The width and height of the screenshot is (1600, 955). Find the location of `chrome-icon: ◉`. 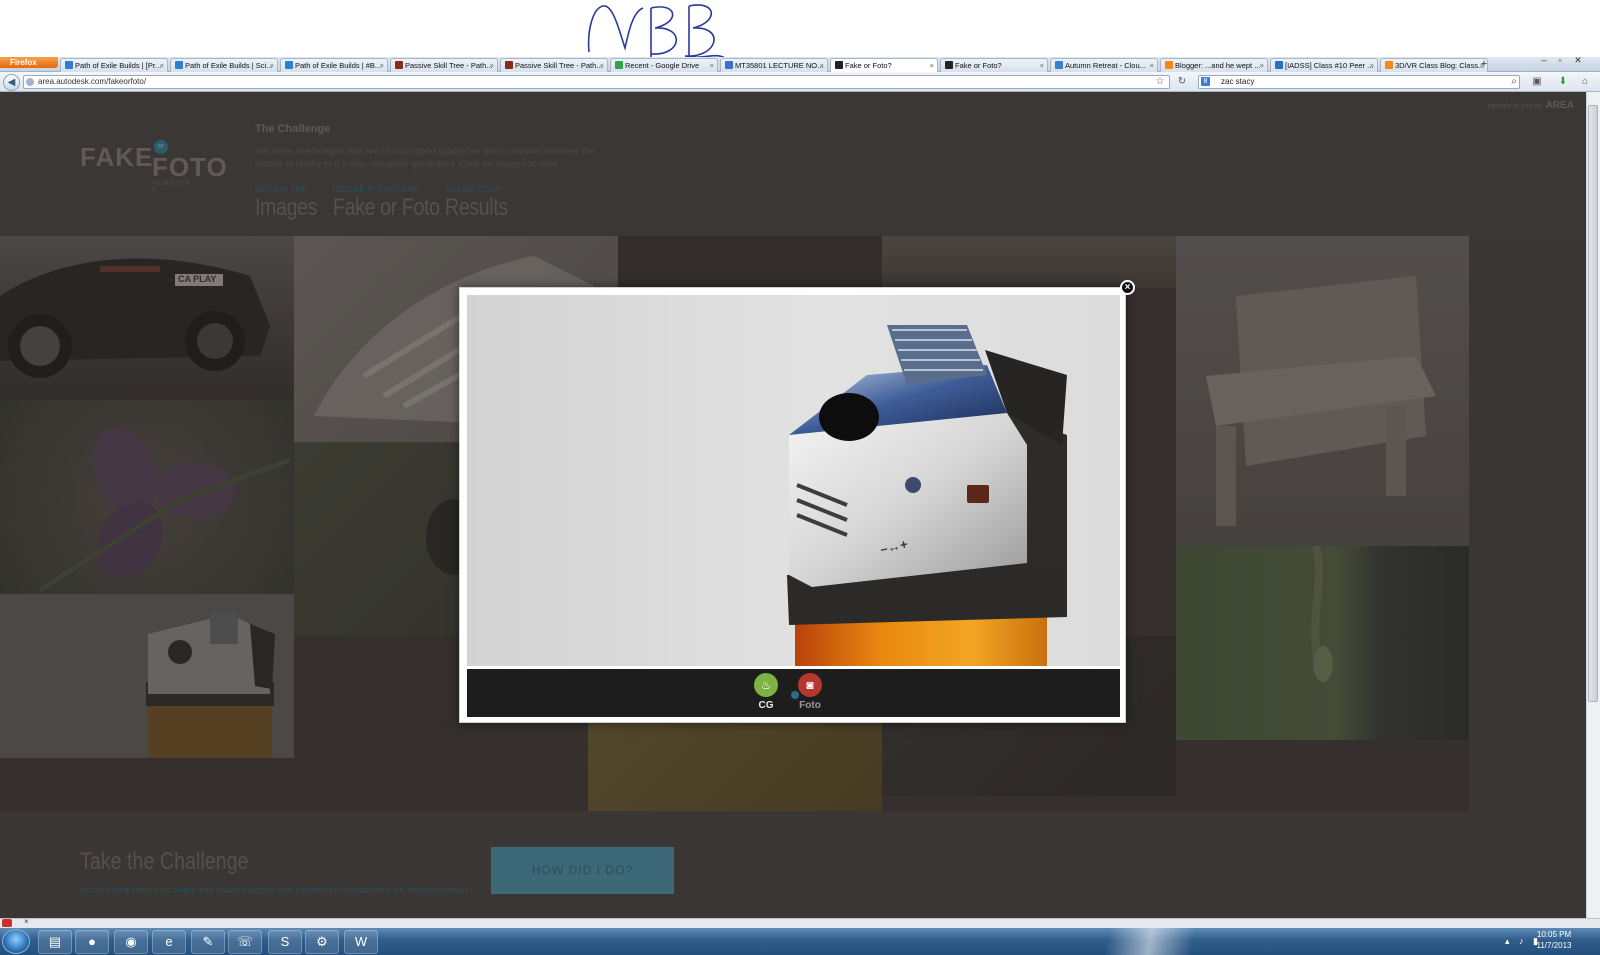

chrome-icon: ◉ is located at coordinates (131, 942).